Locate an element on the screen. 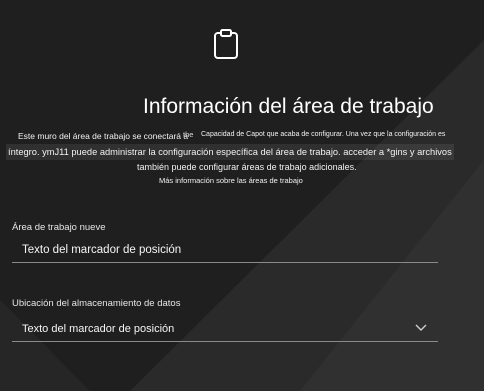 The image size is (484, 391). storage-location-label: Ubicación del almacenamiento de datos is located at coordinates (96, 303).